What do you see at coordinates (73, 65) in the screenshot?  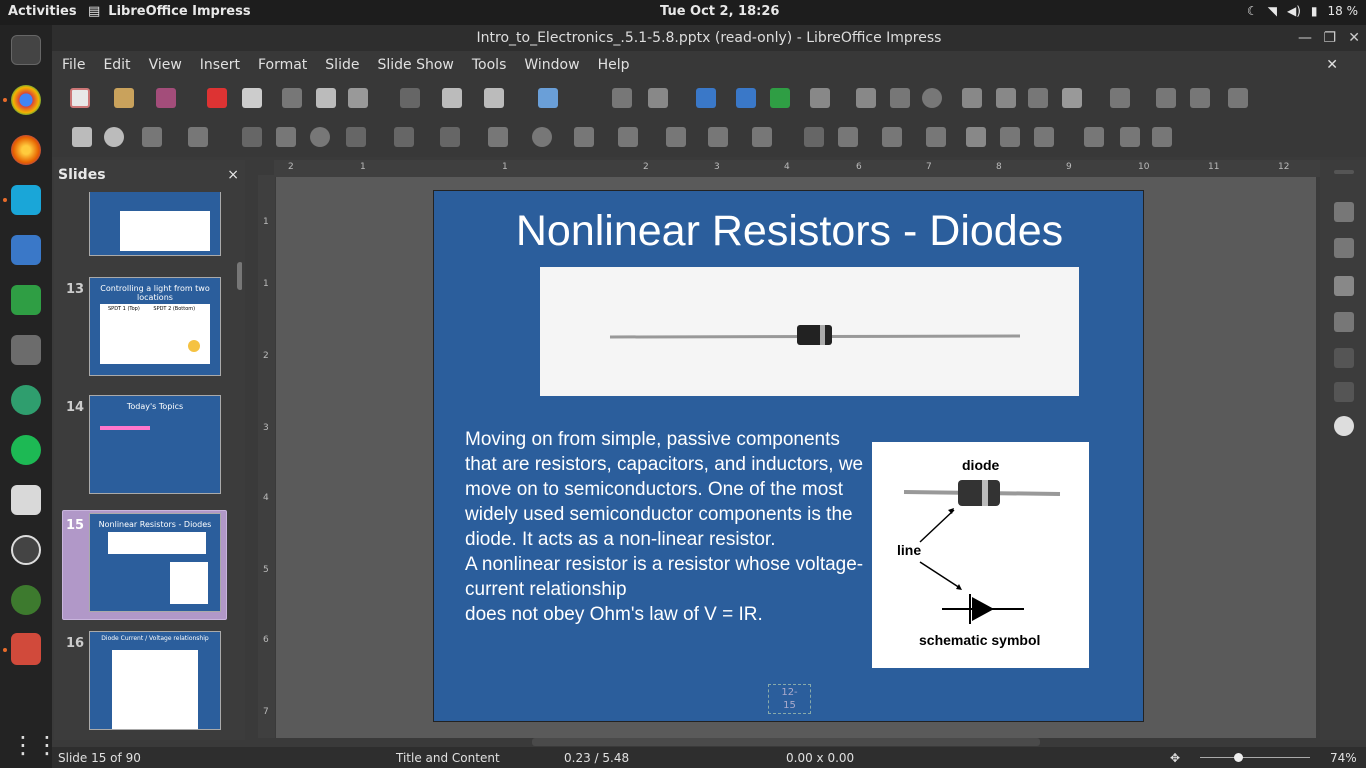 I see `menu-file: File` at bounding box center [73, 65].